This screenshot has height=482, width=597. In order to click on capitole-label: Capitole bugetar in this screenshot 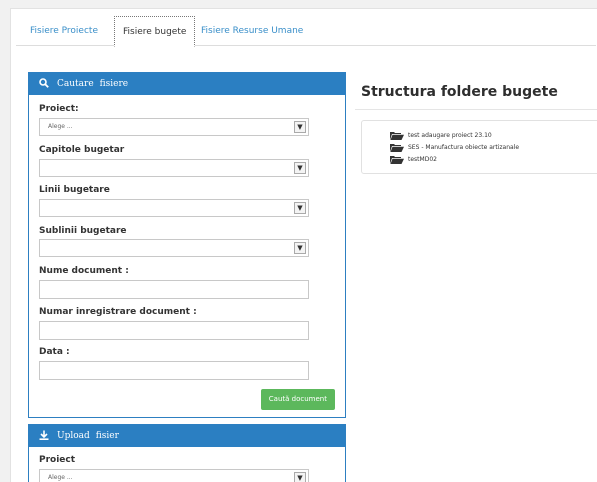, I will do `click(82, 150)`.